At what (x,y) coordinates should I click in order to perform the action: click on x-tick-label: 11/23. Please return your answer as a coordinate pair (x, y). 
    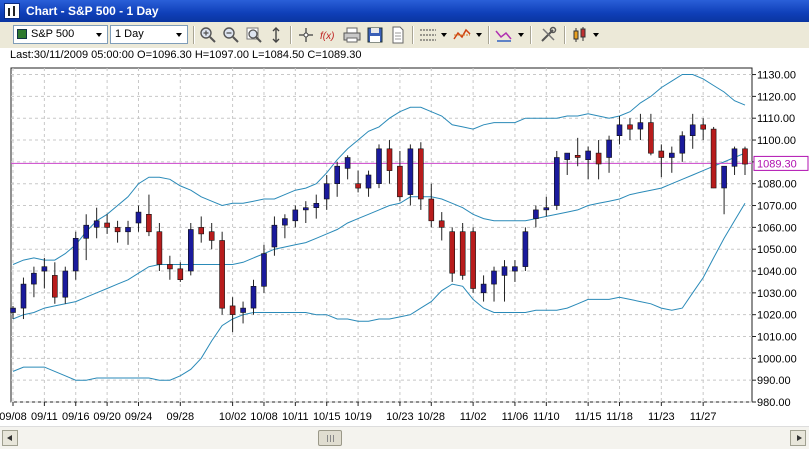
    Looking at the image, I should click on (661, 417).